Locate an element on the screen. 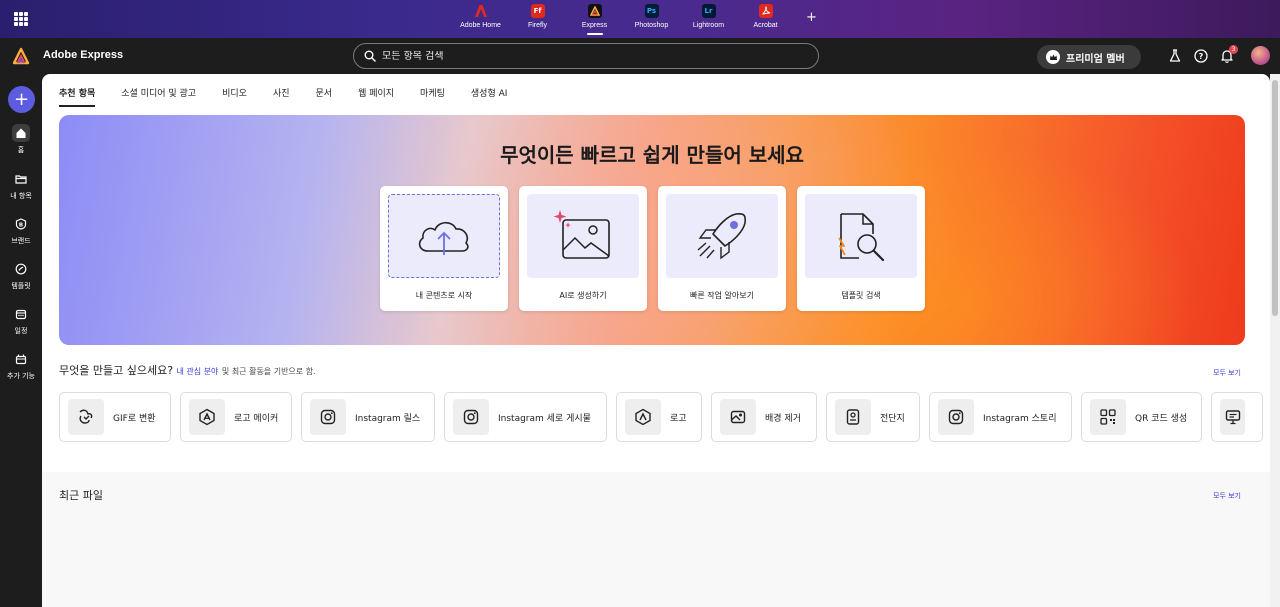 The height and width of the screenshot is (607, 1280). main-scrollbar is located at coordinates (1275, 340).